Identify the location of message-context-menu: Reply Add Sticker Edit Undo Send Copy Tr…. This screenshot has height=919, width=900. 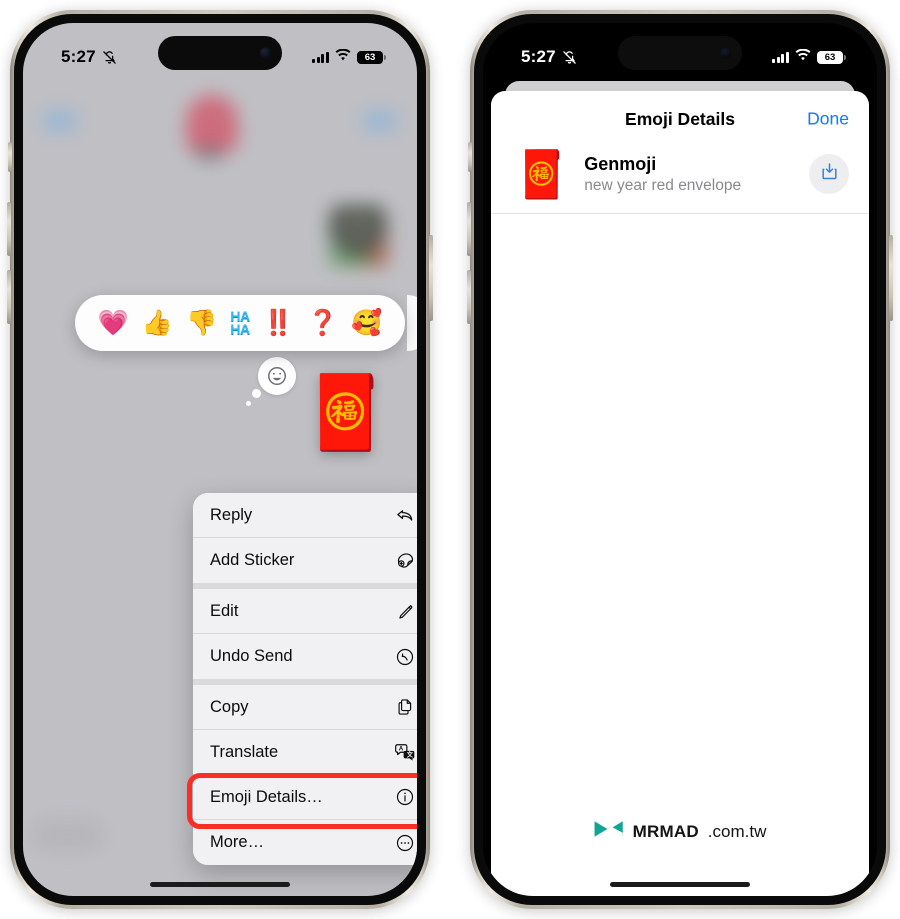
(305, 679).